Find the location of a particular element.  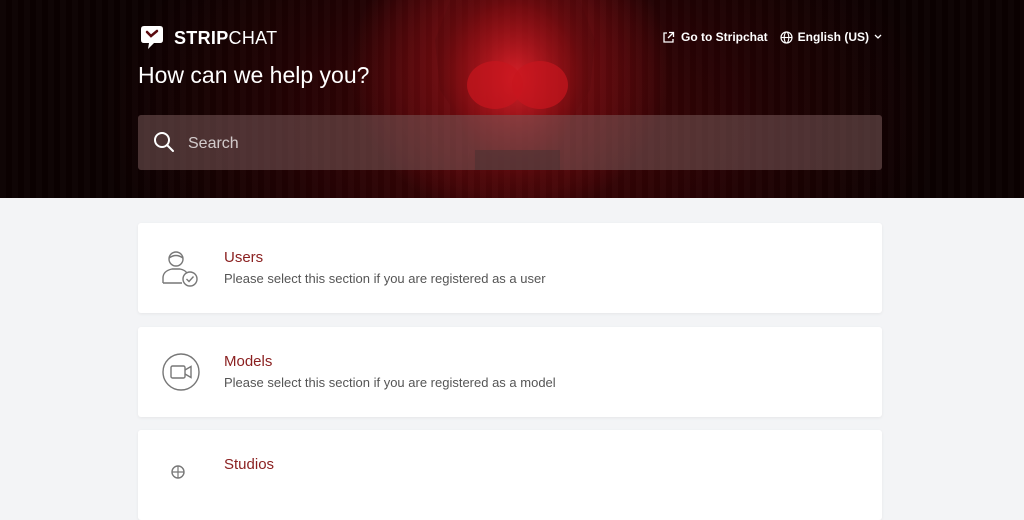

user-check-icon is located at coordinates (180, 269).